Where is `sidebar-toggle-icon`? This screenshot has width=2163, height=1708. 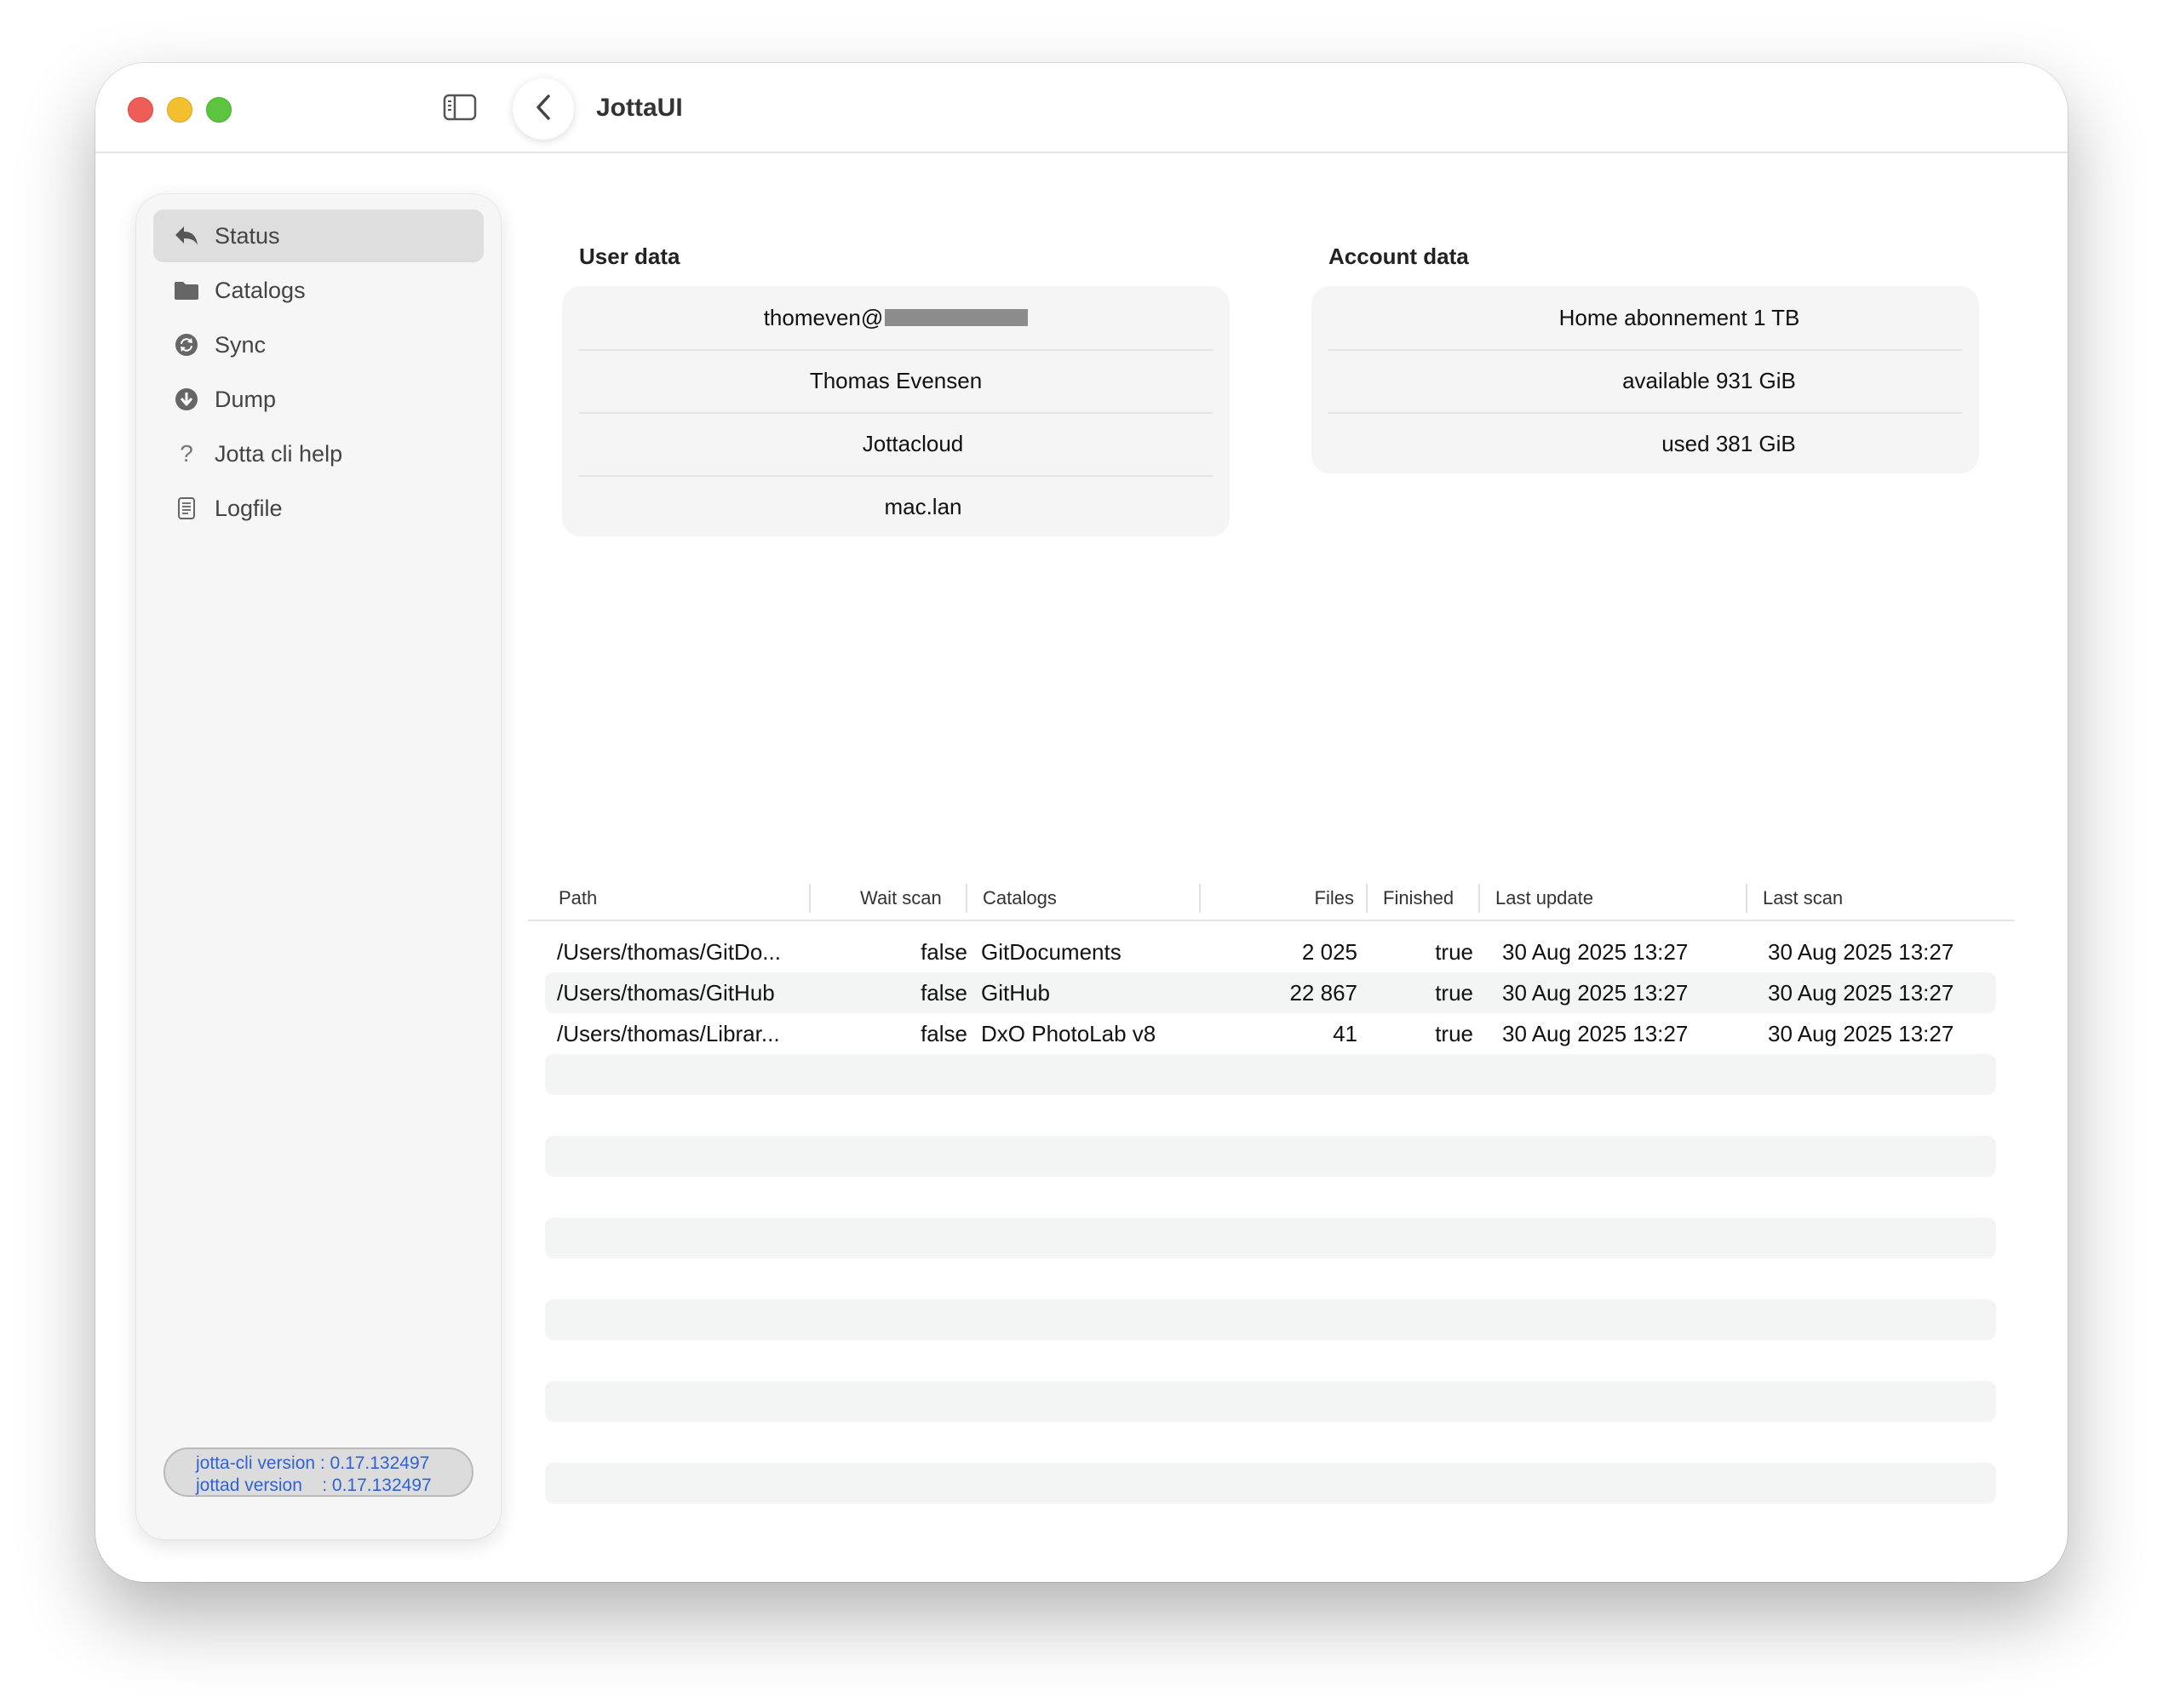
sidebar-toggle-icon is located at coordinates (460, 108).